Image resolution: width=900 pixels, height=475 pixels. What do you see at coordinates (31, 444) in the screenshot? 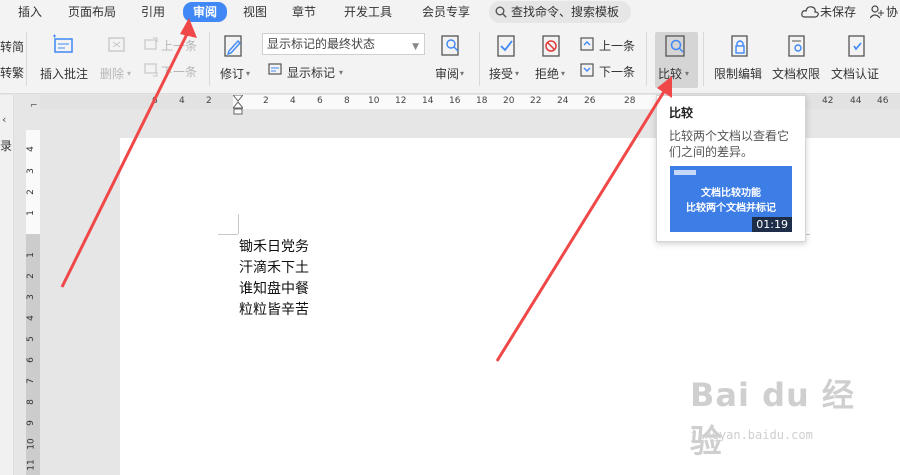
I see `vruler-tick: 10` at bounding box center [31, 444].